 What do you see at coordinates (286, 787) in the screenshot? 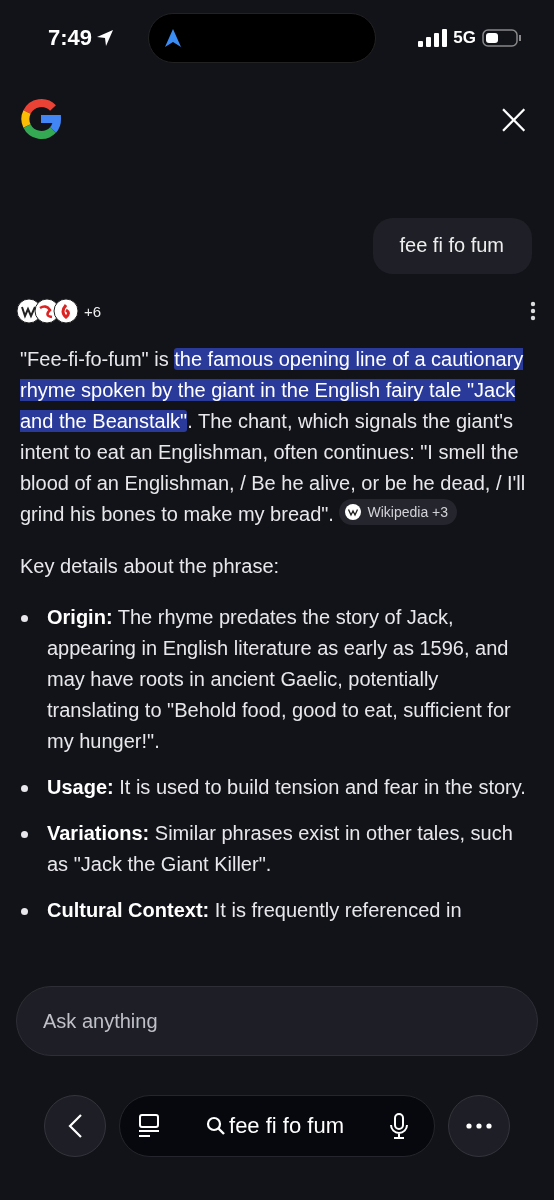
I see `bullet-text: Usage: It is used to build tension and fear in the story.` at bounding box center [286, 787].